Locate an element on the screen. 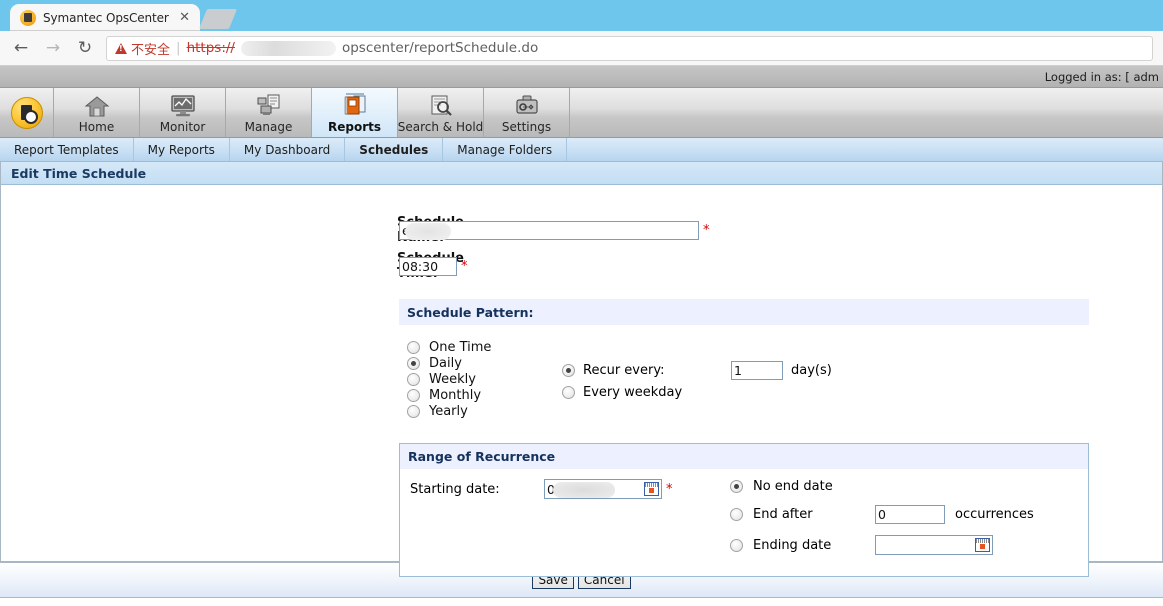 This screenshot has height=606, width=1163. subnav-item-manage-folders: Manage Folders is located at coordinates (505, 149).